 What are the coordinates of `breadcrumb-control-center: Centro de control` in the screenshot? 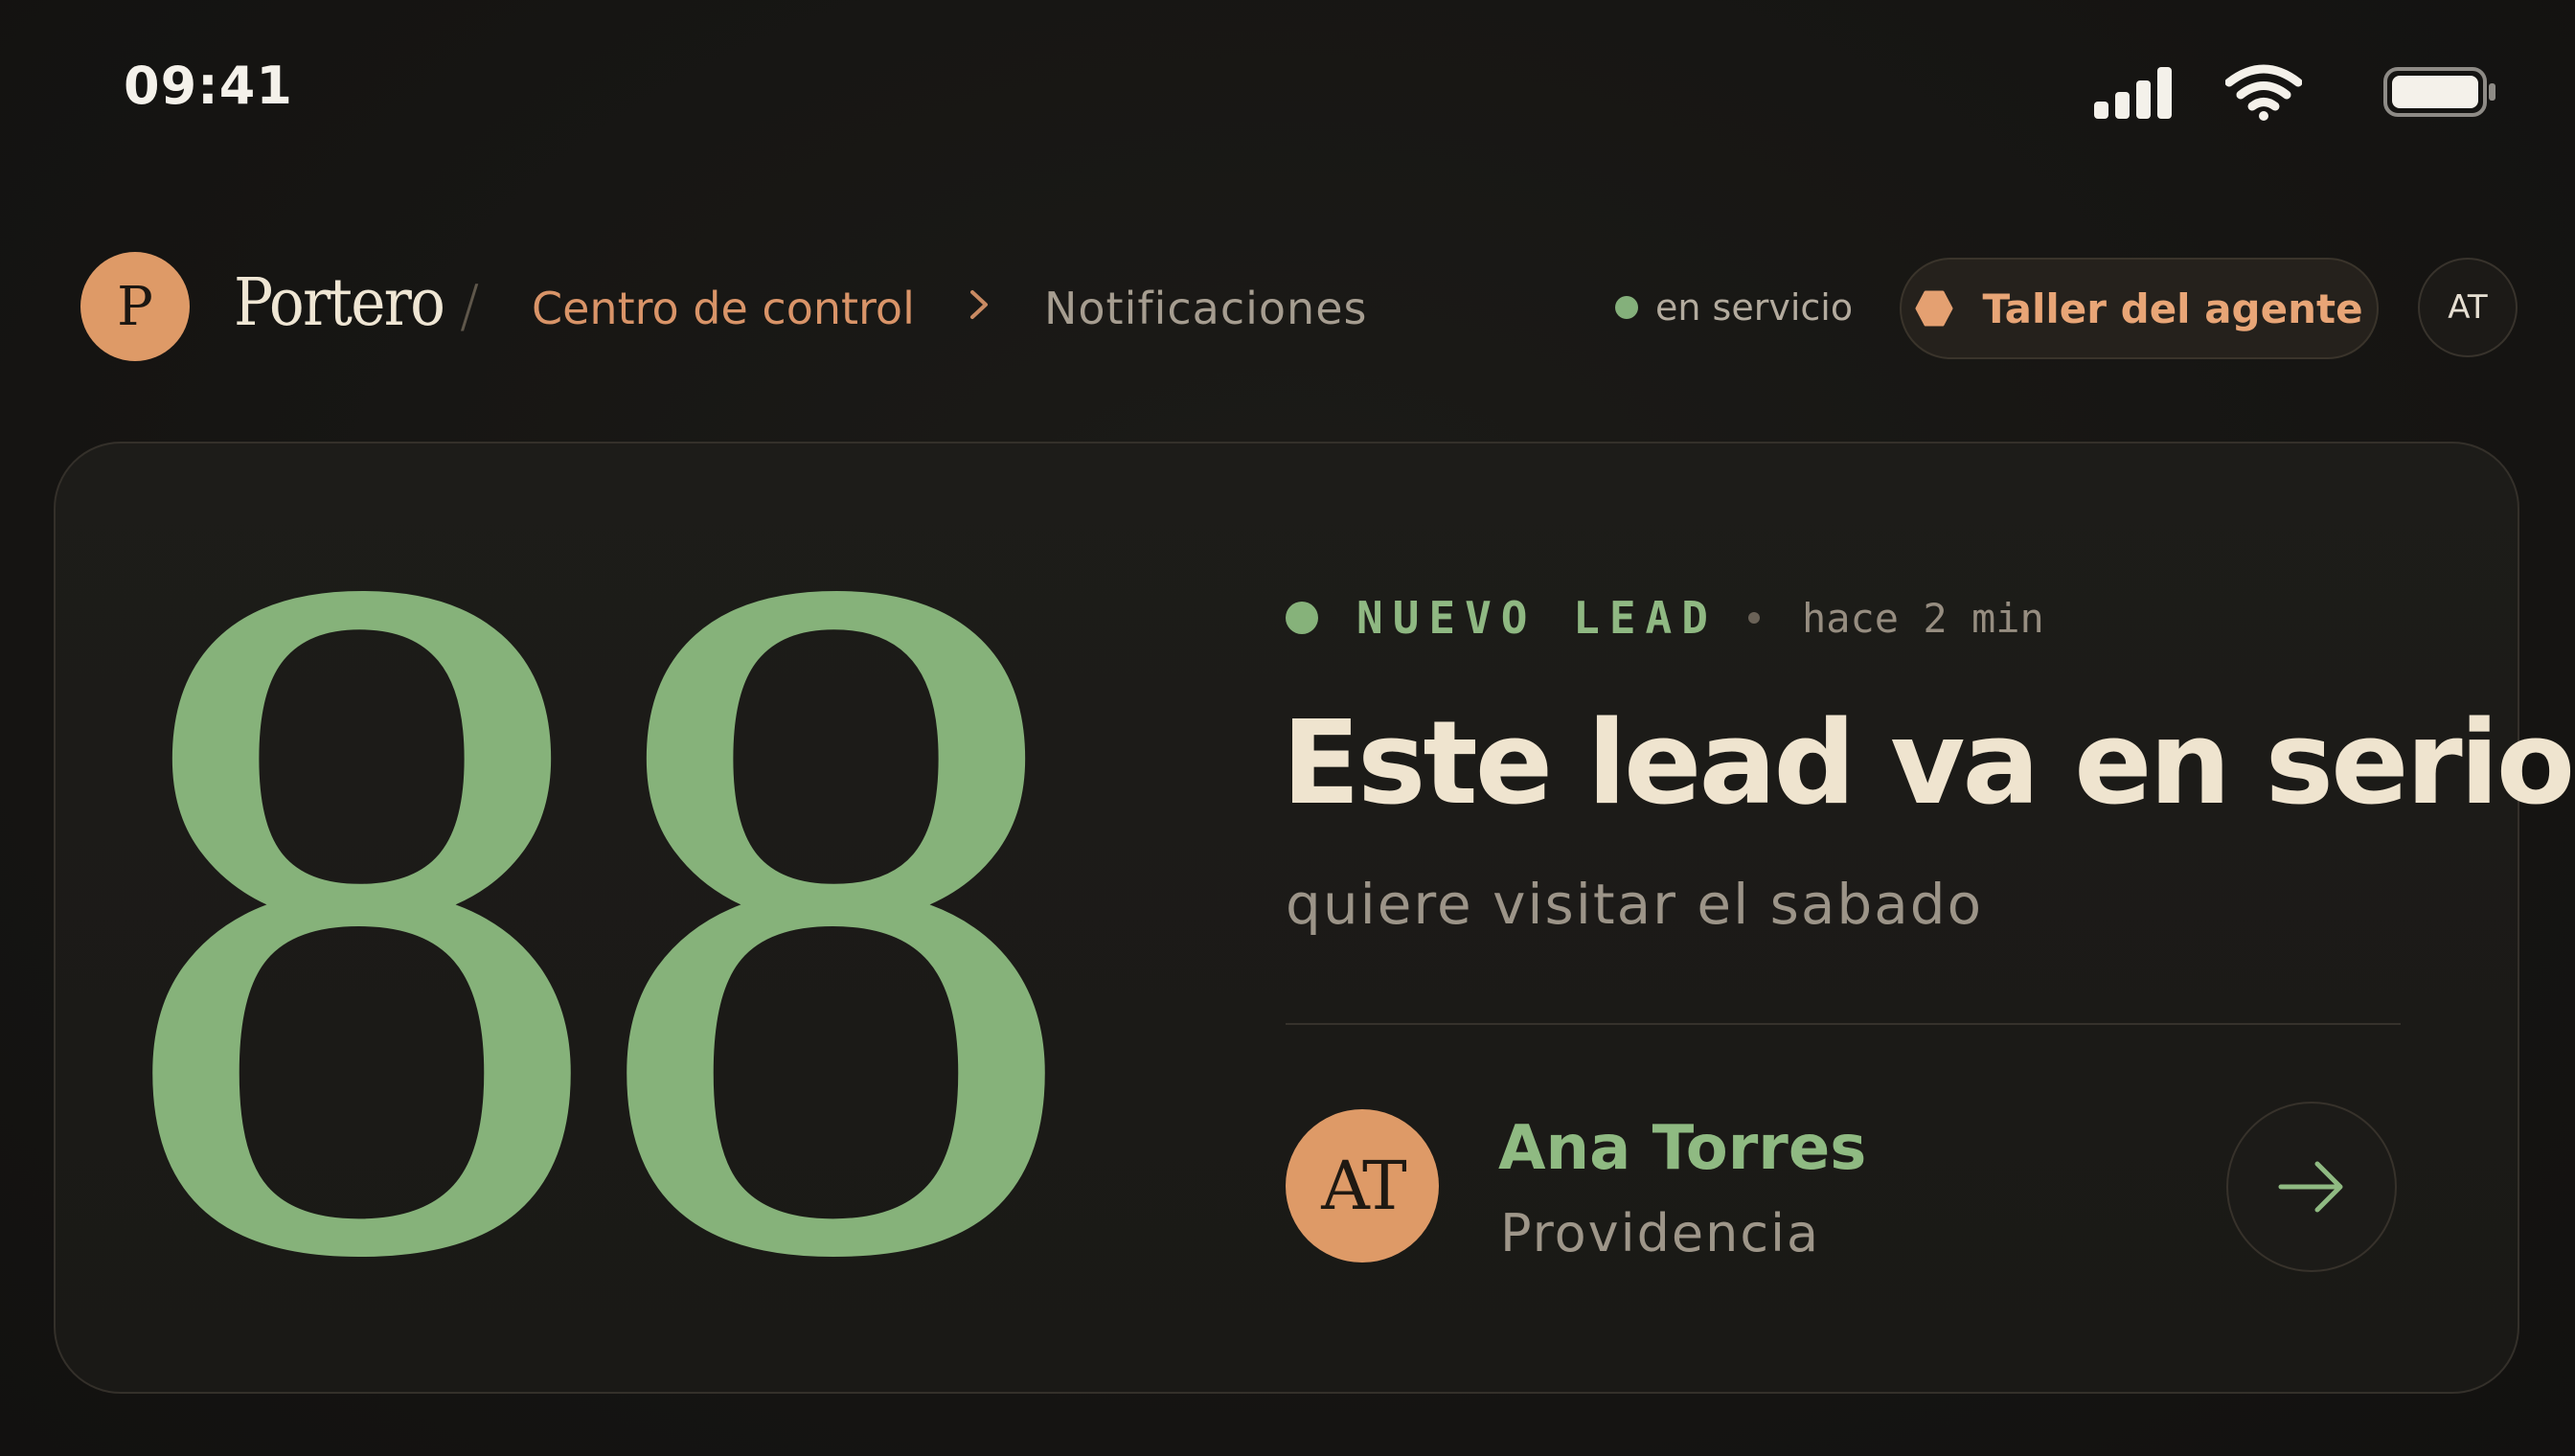 It's located at (723, 308).